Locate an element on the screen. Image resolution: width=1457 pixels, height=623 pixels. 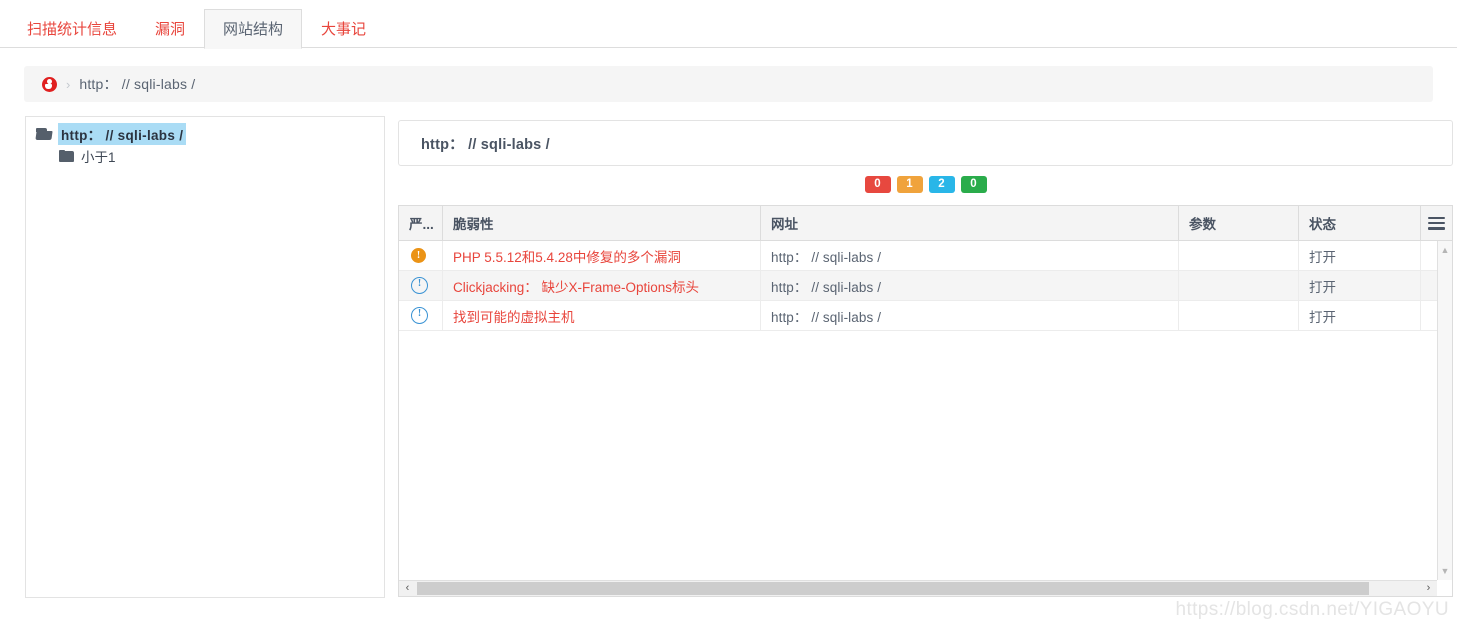
cell-vulnerability: PHP 5.5.12和5.4.28中修复的多个漏洞 is located at coordinates (602, 255).